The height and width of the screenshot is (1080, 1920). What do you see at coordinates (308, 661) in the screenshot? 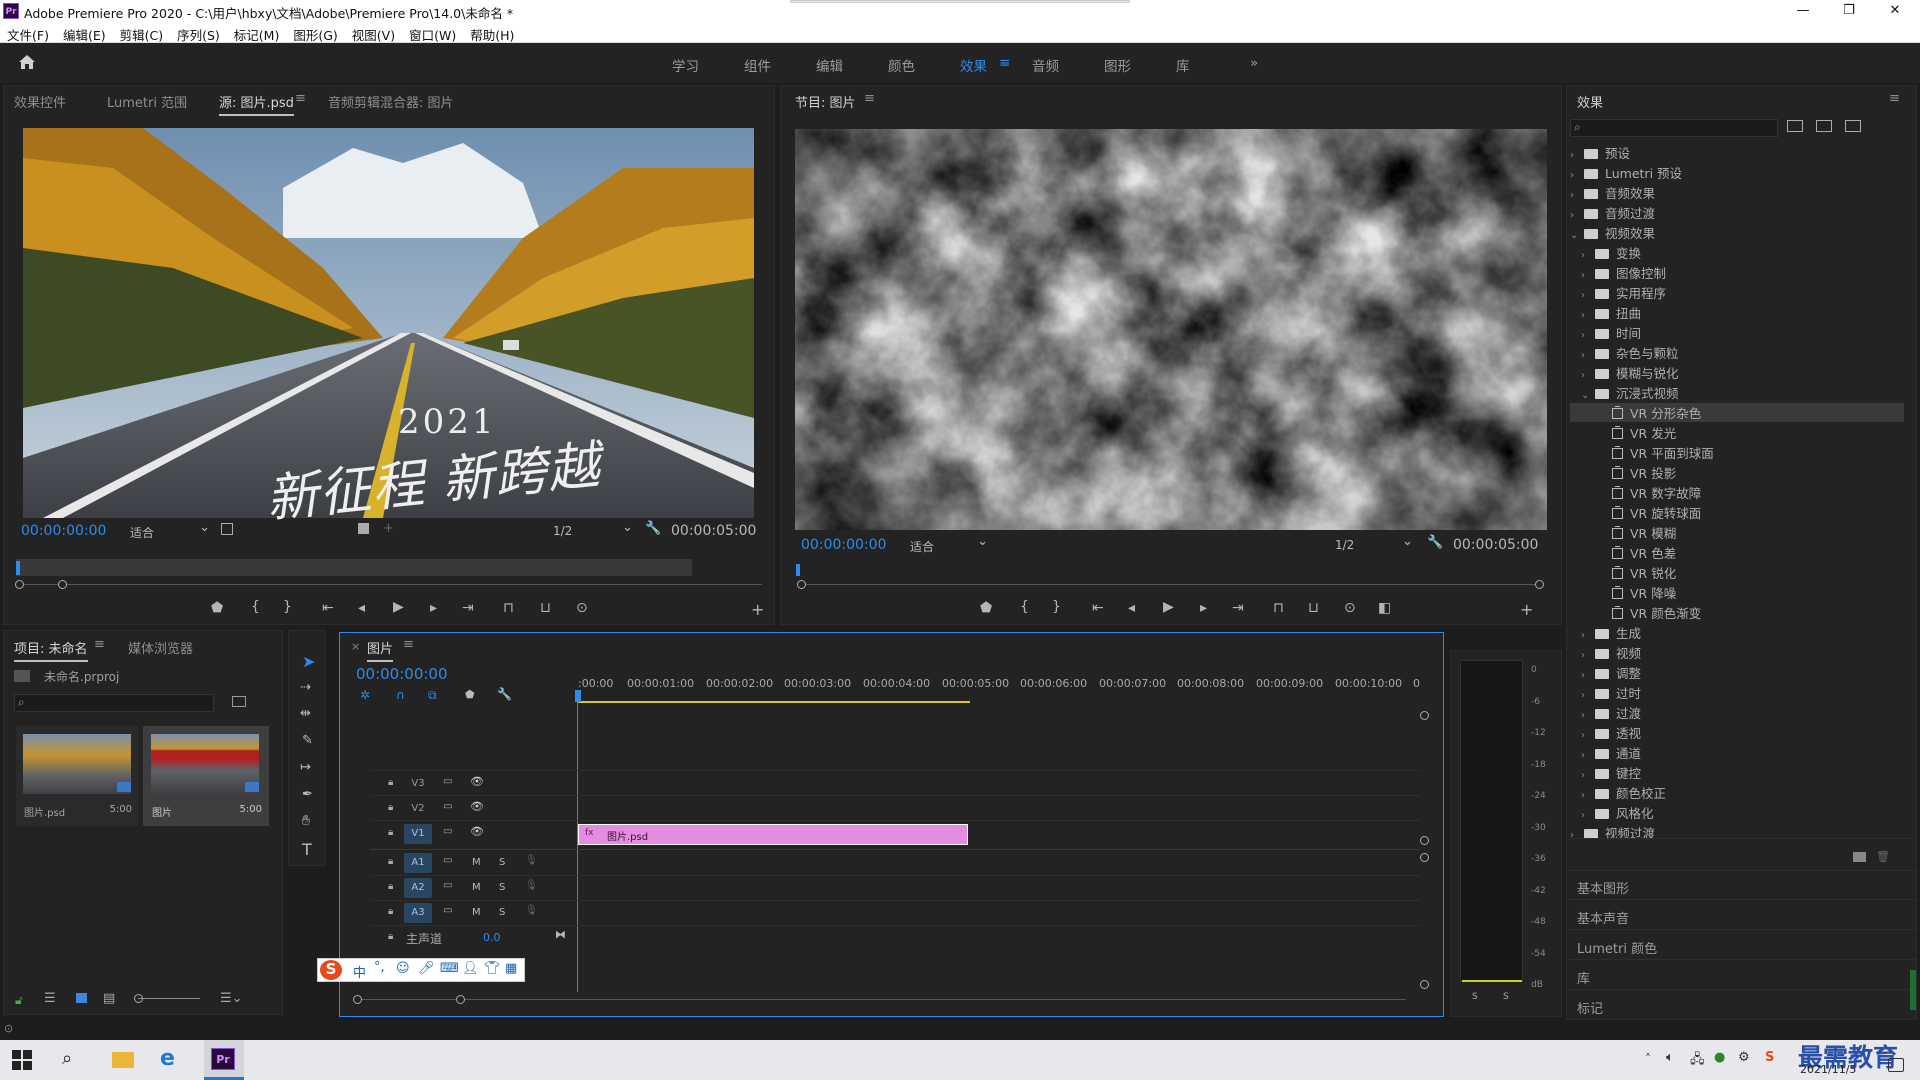
I see `selection-tool-icon: ➤` at bounding box center [308, 661].